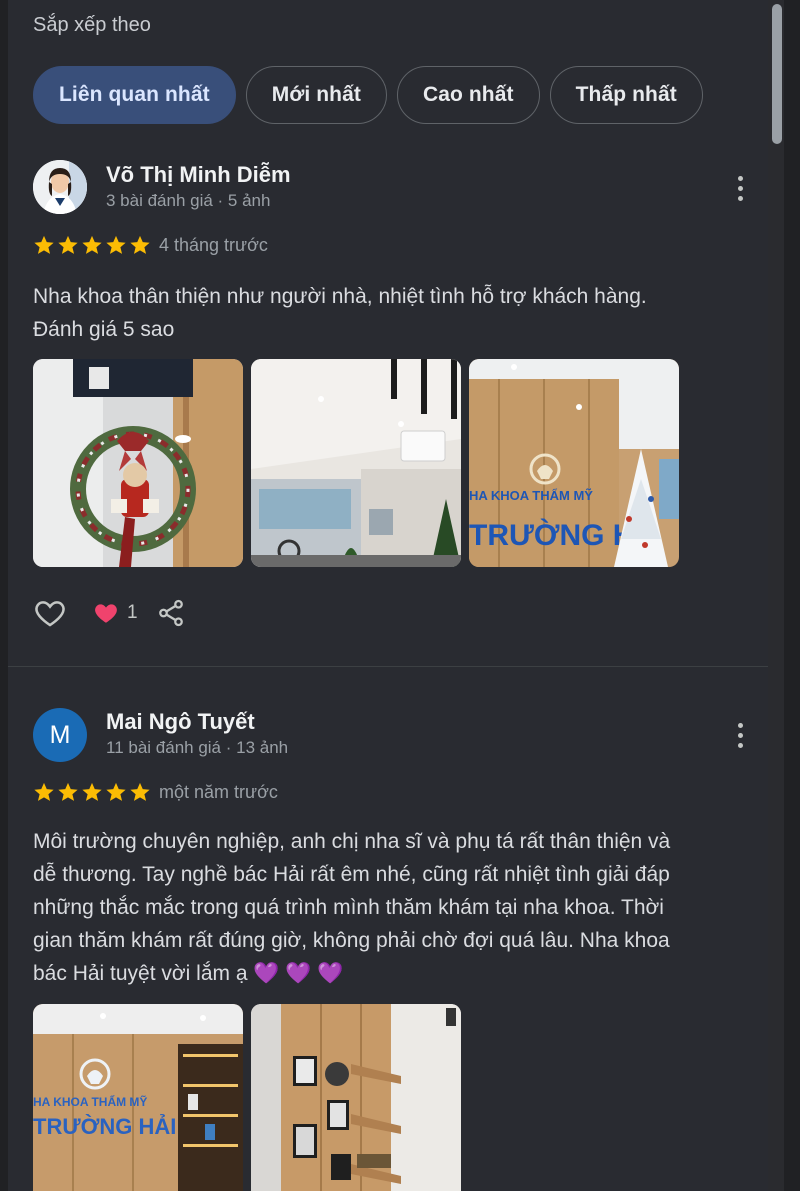 The image size is (800, 1191). I want to click on review-divider, so click(396, 666).